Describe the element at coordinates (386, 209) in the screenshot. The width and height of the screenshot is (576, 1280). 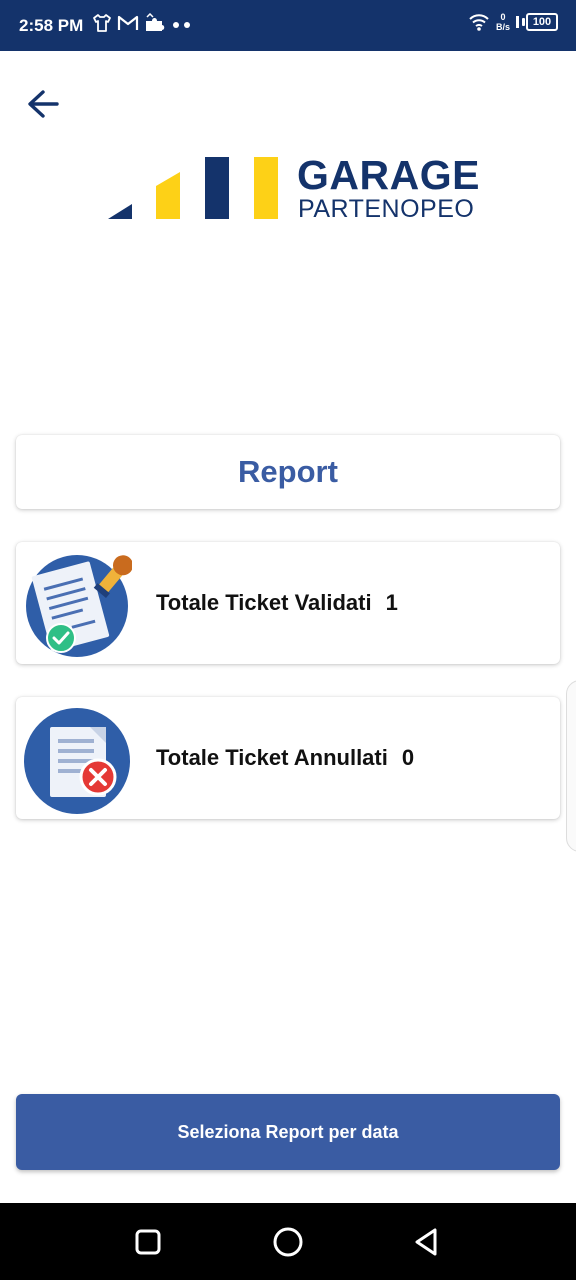
I see `logo-line2: PARTENOPEO` at that location.